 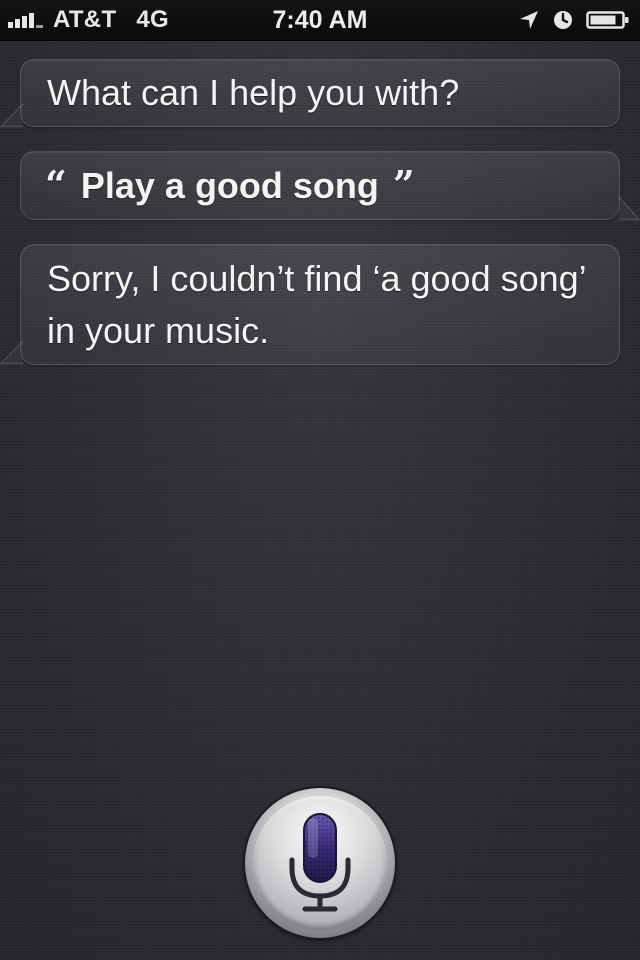 I want to click on microphone-icon, so click(x=320, y=862).